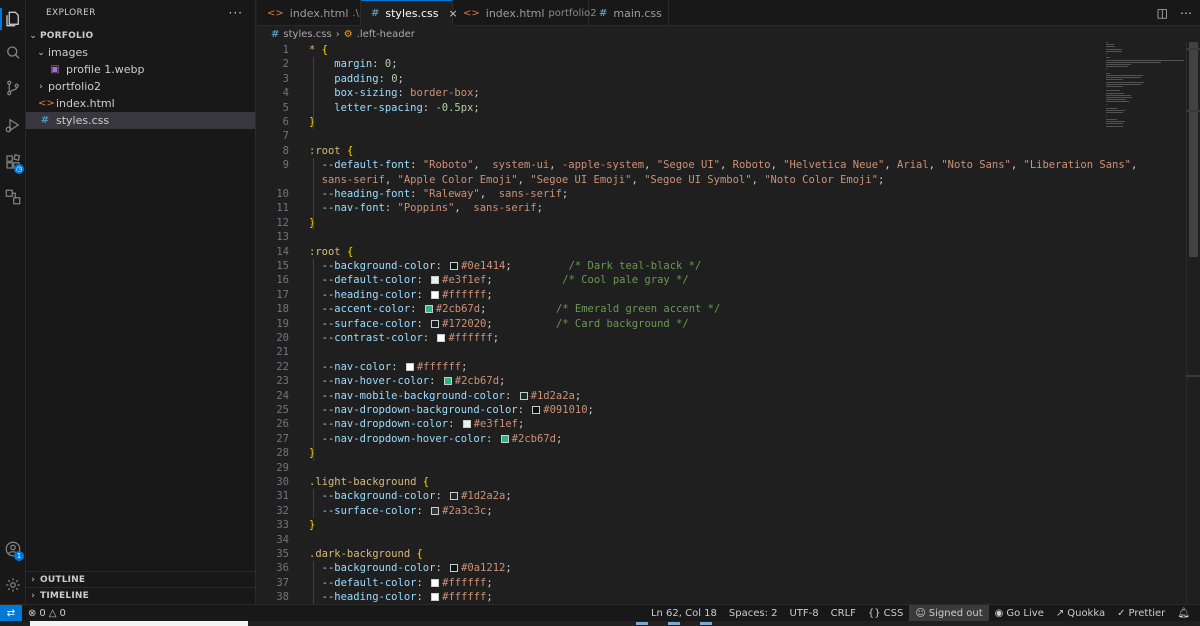 Image resolution: width=1200 pixels, height=626 pixels. What do you see at coordinates (386, 34) in the screenshot?
I see `breadcrumb-symbol: .left-header` at bounding box center [386, 34].